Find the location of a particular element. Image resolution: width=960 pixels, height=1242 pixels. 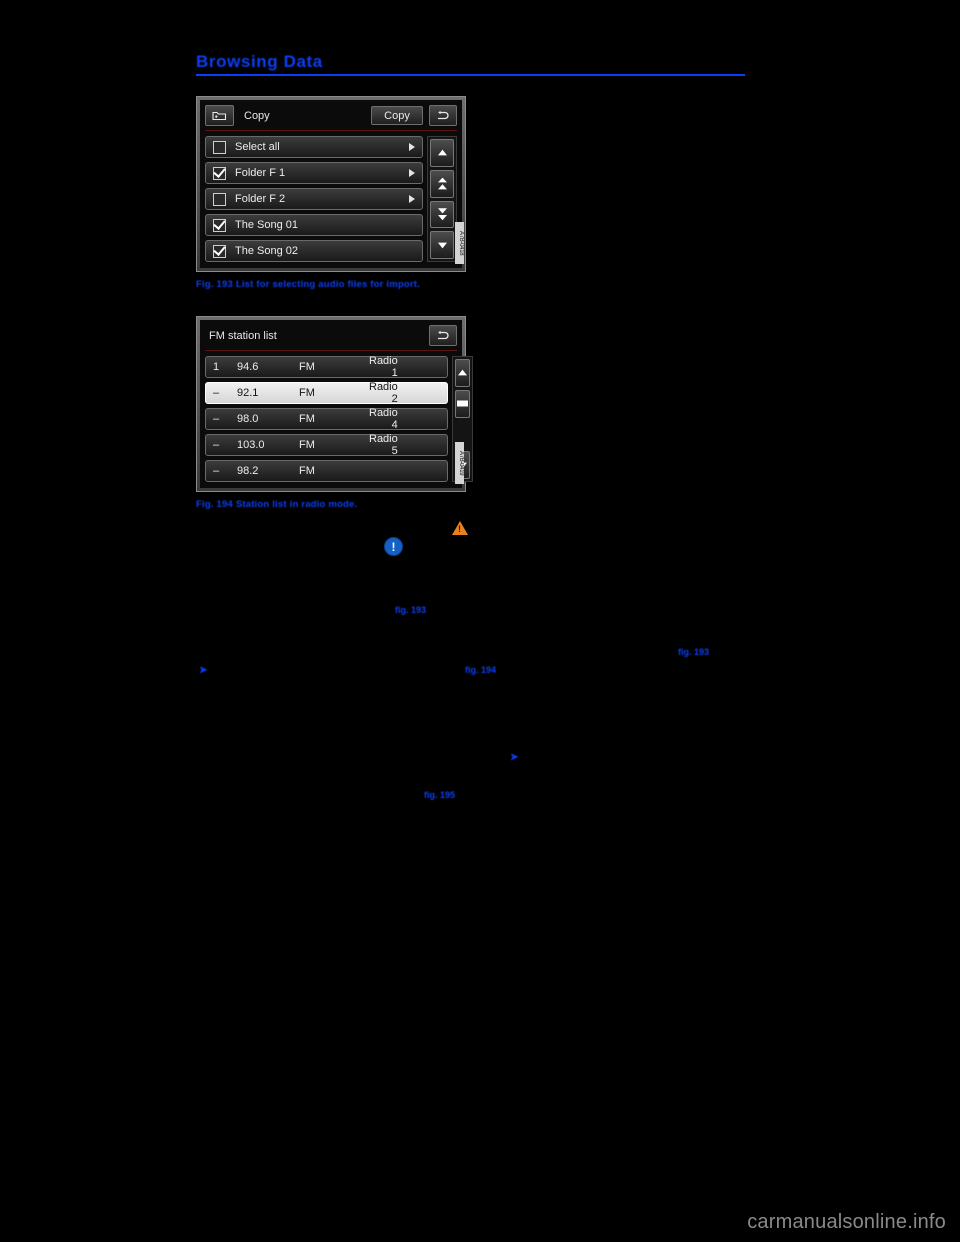

list-item: The Song 02 is located at coordinates (314, 251).